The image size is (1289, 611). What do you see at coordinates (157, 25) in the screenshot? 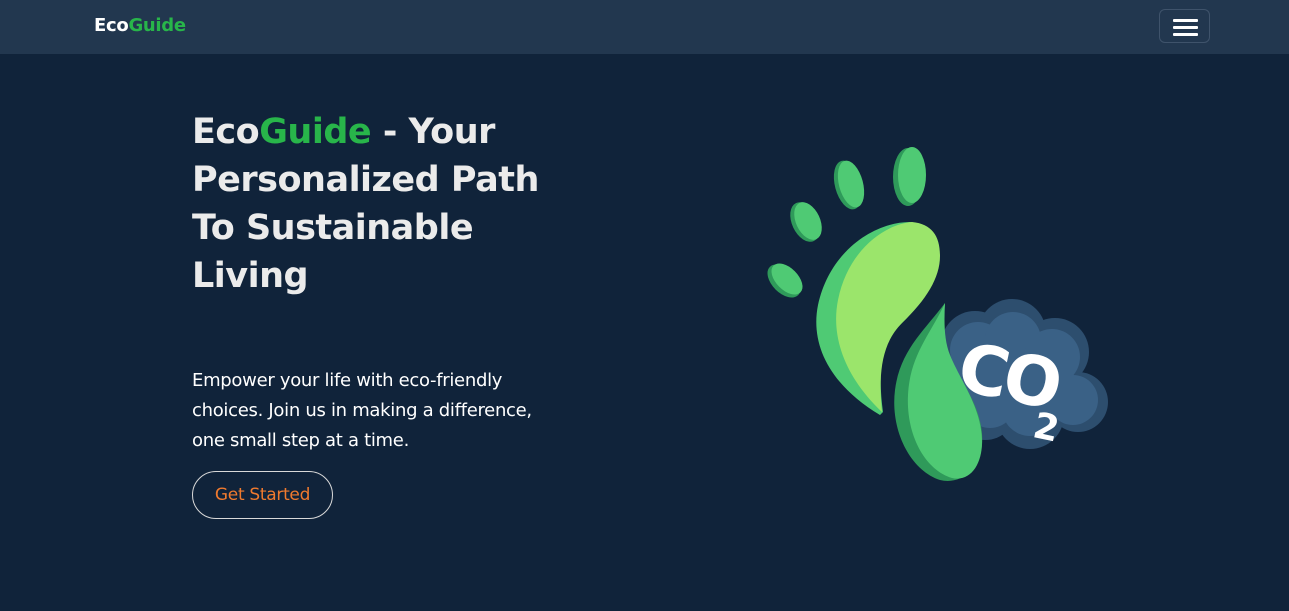
I see `brand-guide-text: Guide` at bounding box center [157, 25].